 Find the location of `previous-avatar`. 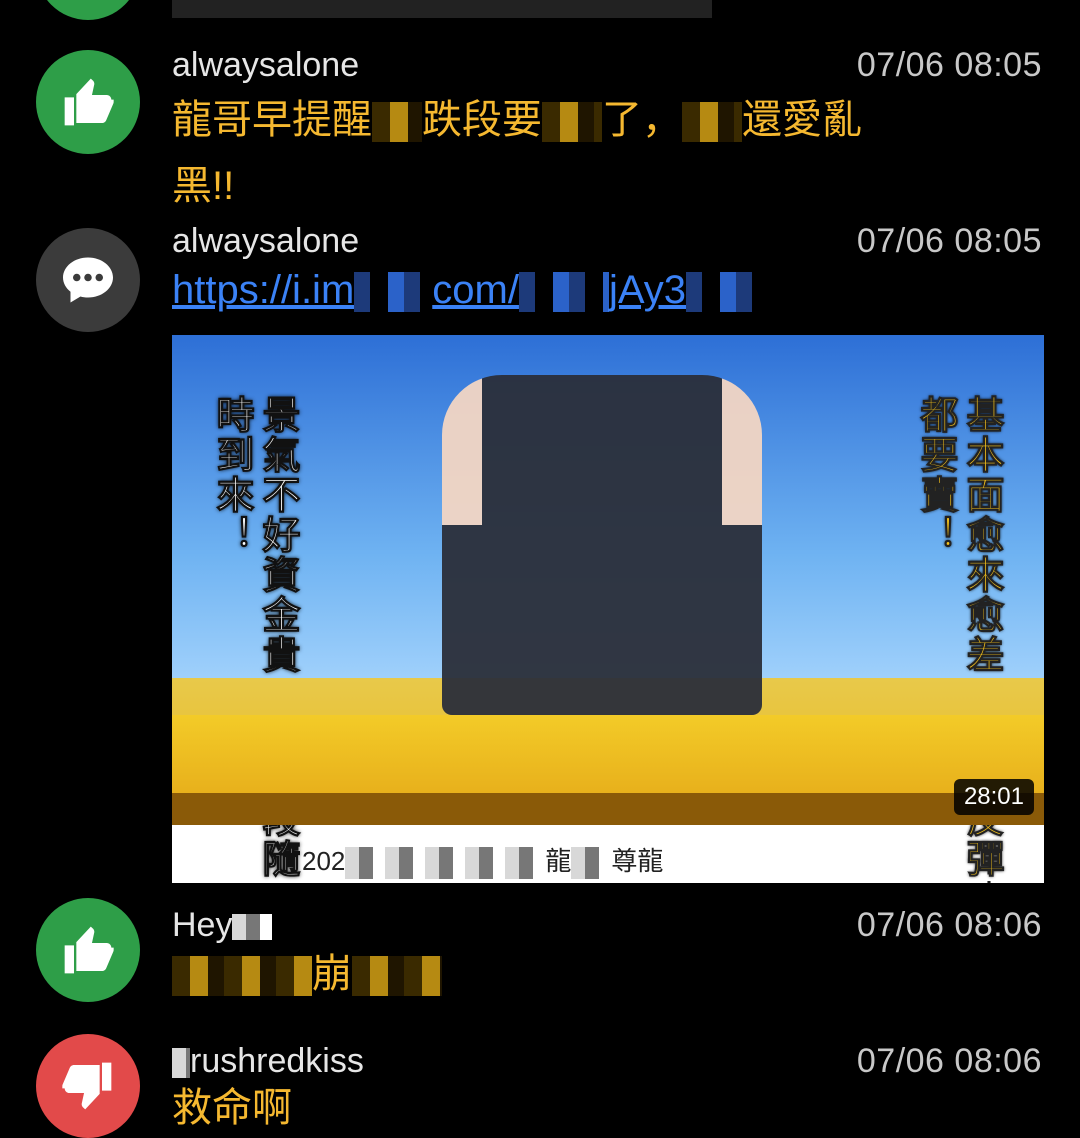

previous-avatar is located at coordinates (88, 10).